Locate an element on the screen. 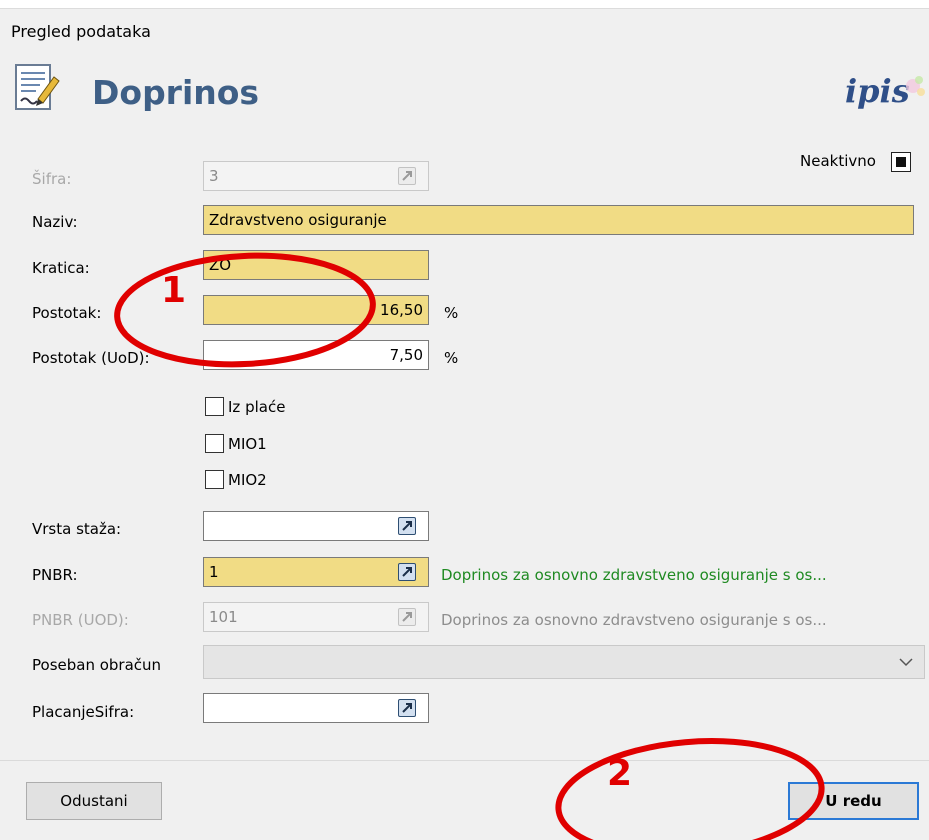  vrsta-staza-field is located at coordinates (316, 526).